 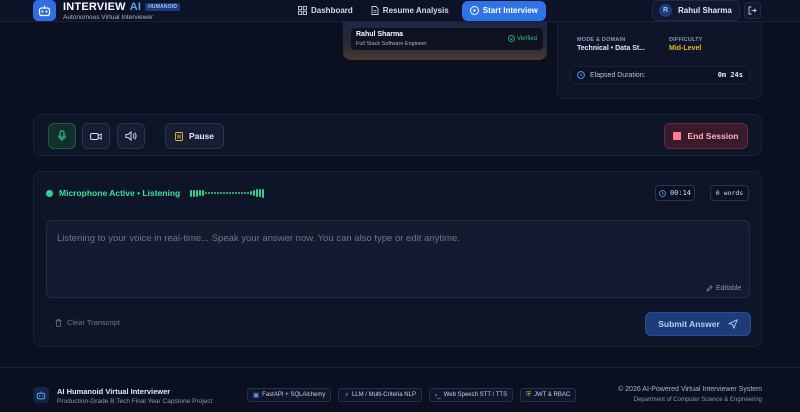 What do you see at coordinates (346, 395) in the screenshot?
I see `lightning-icon: ⚡` at bounding box center [346, 395].